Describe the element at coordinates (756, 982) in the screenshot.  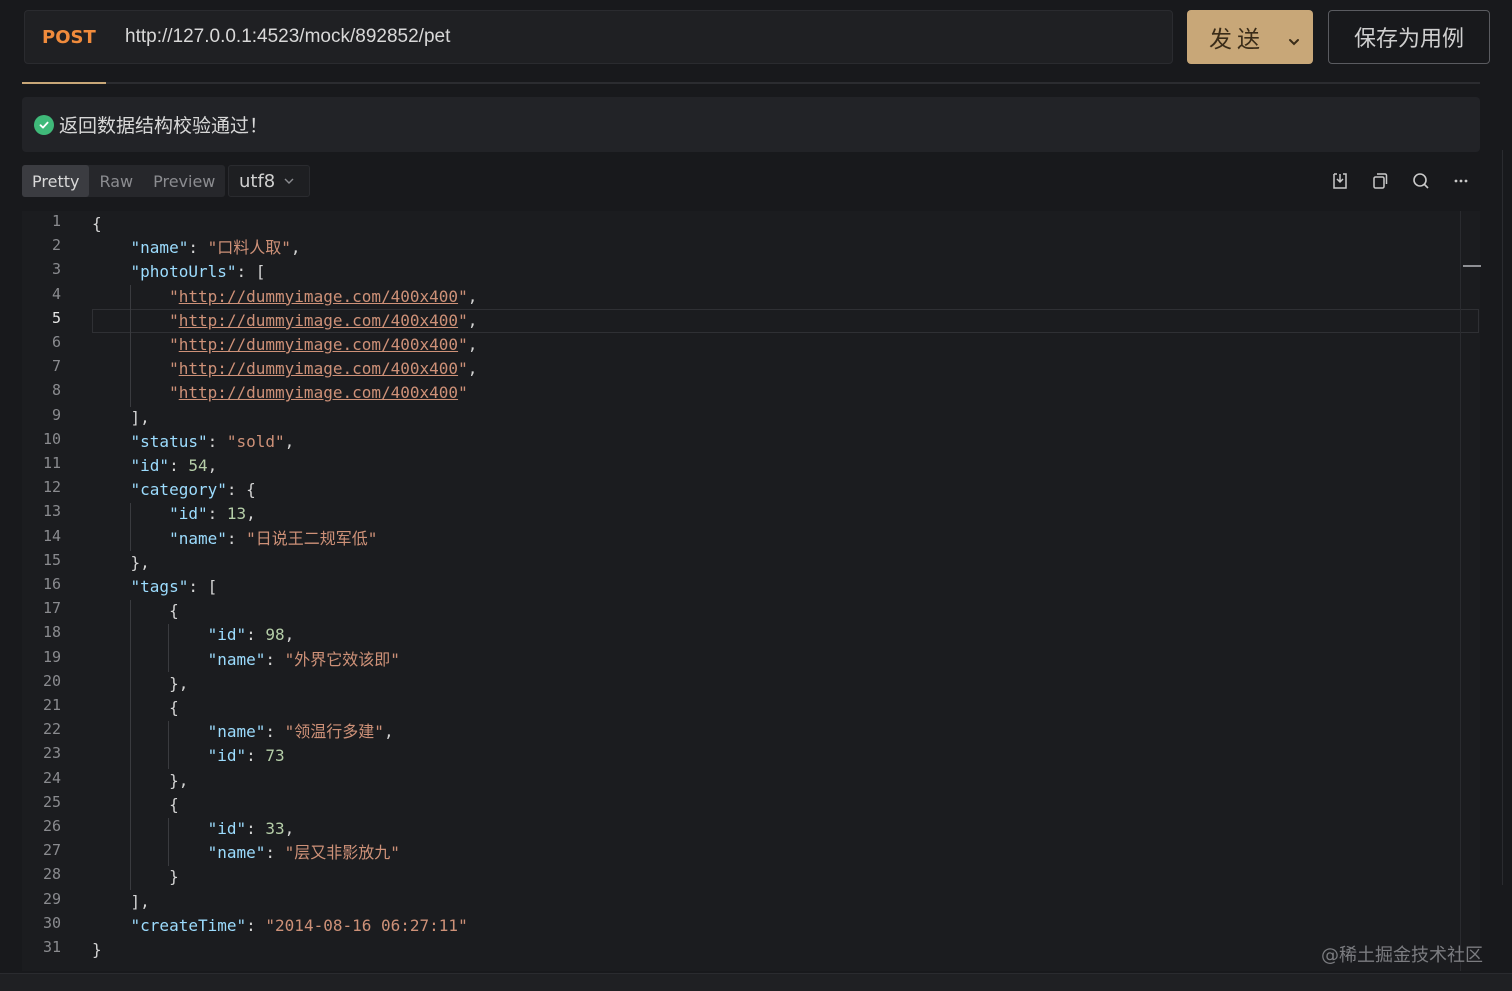
I see `status-bar` at that location.